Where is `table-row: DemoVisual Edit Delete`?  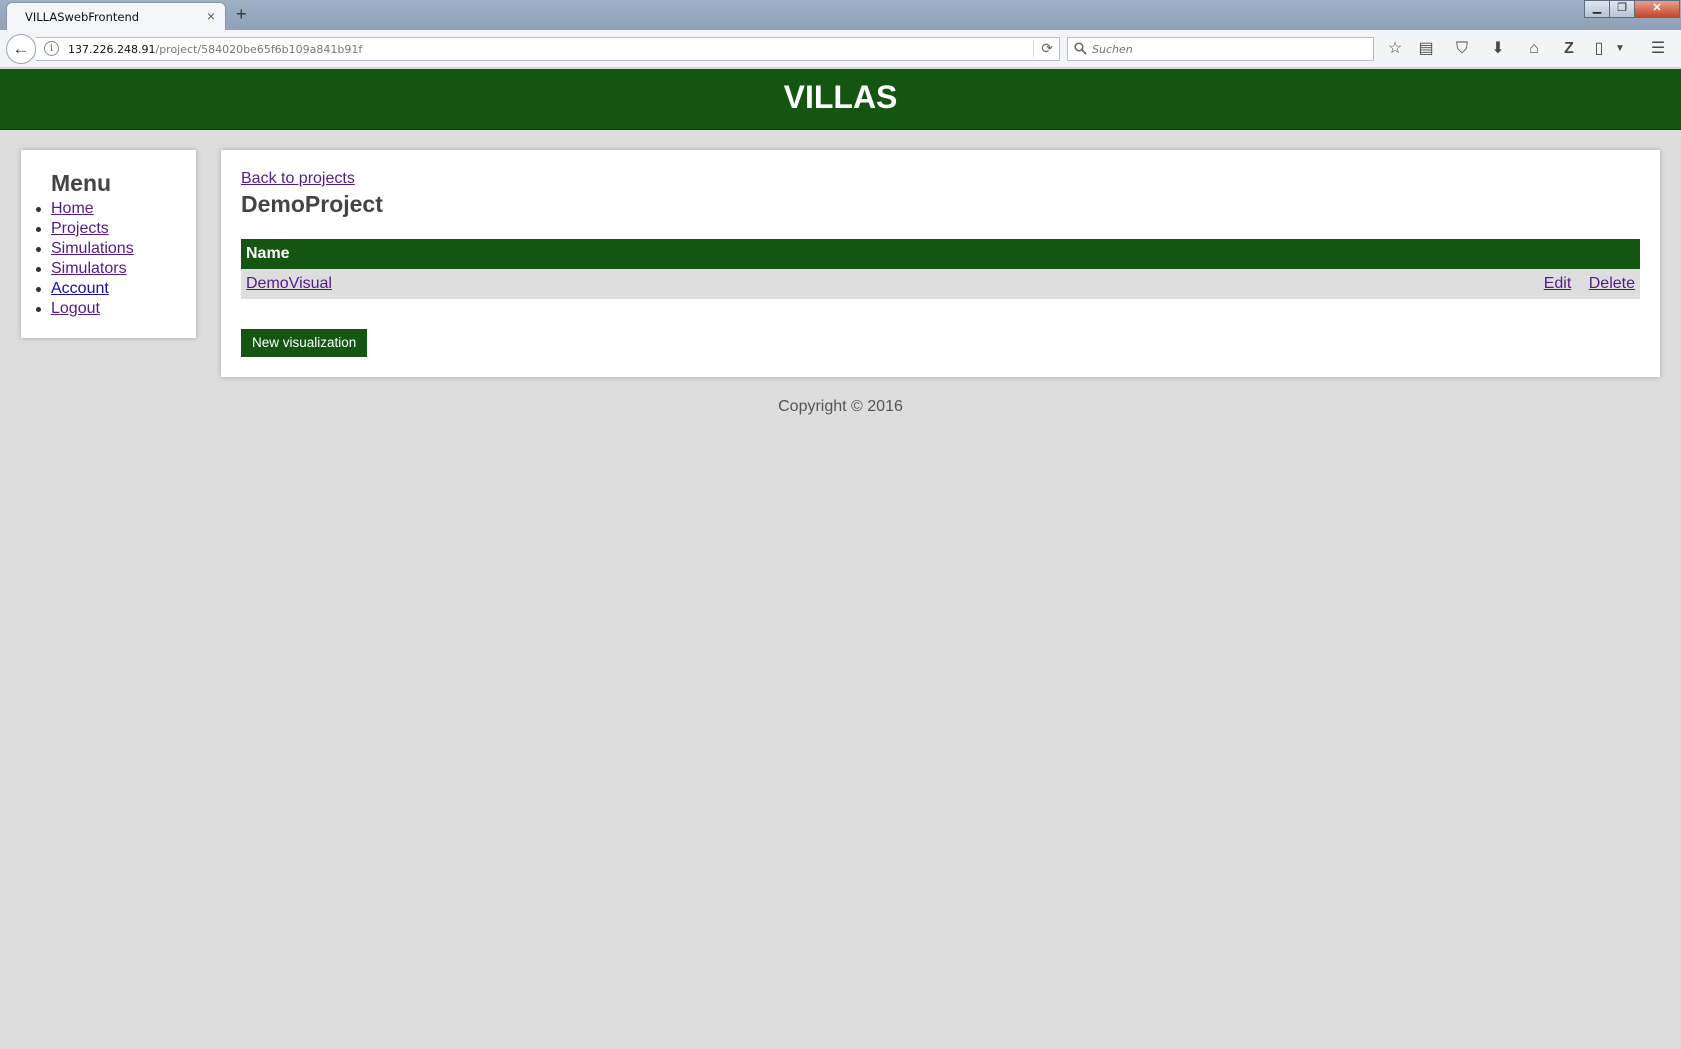
table-row: DemoVisual Edit Delete is located at coordinates (940, 284).